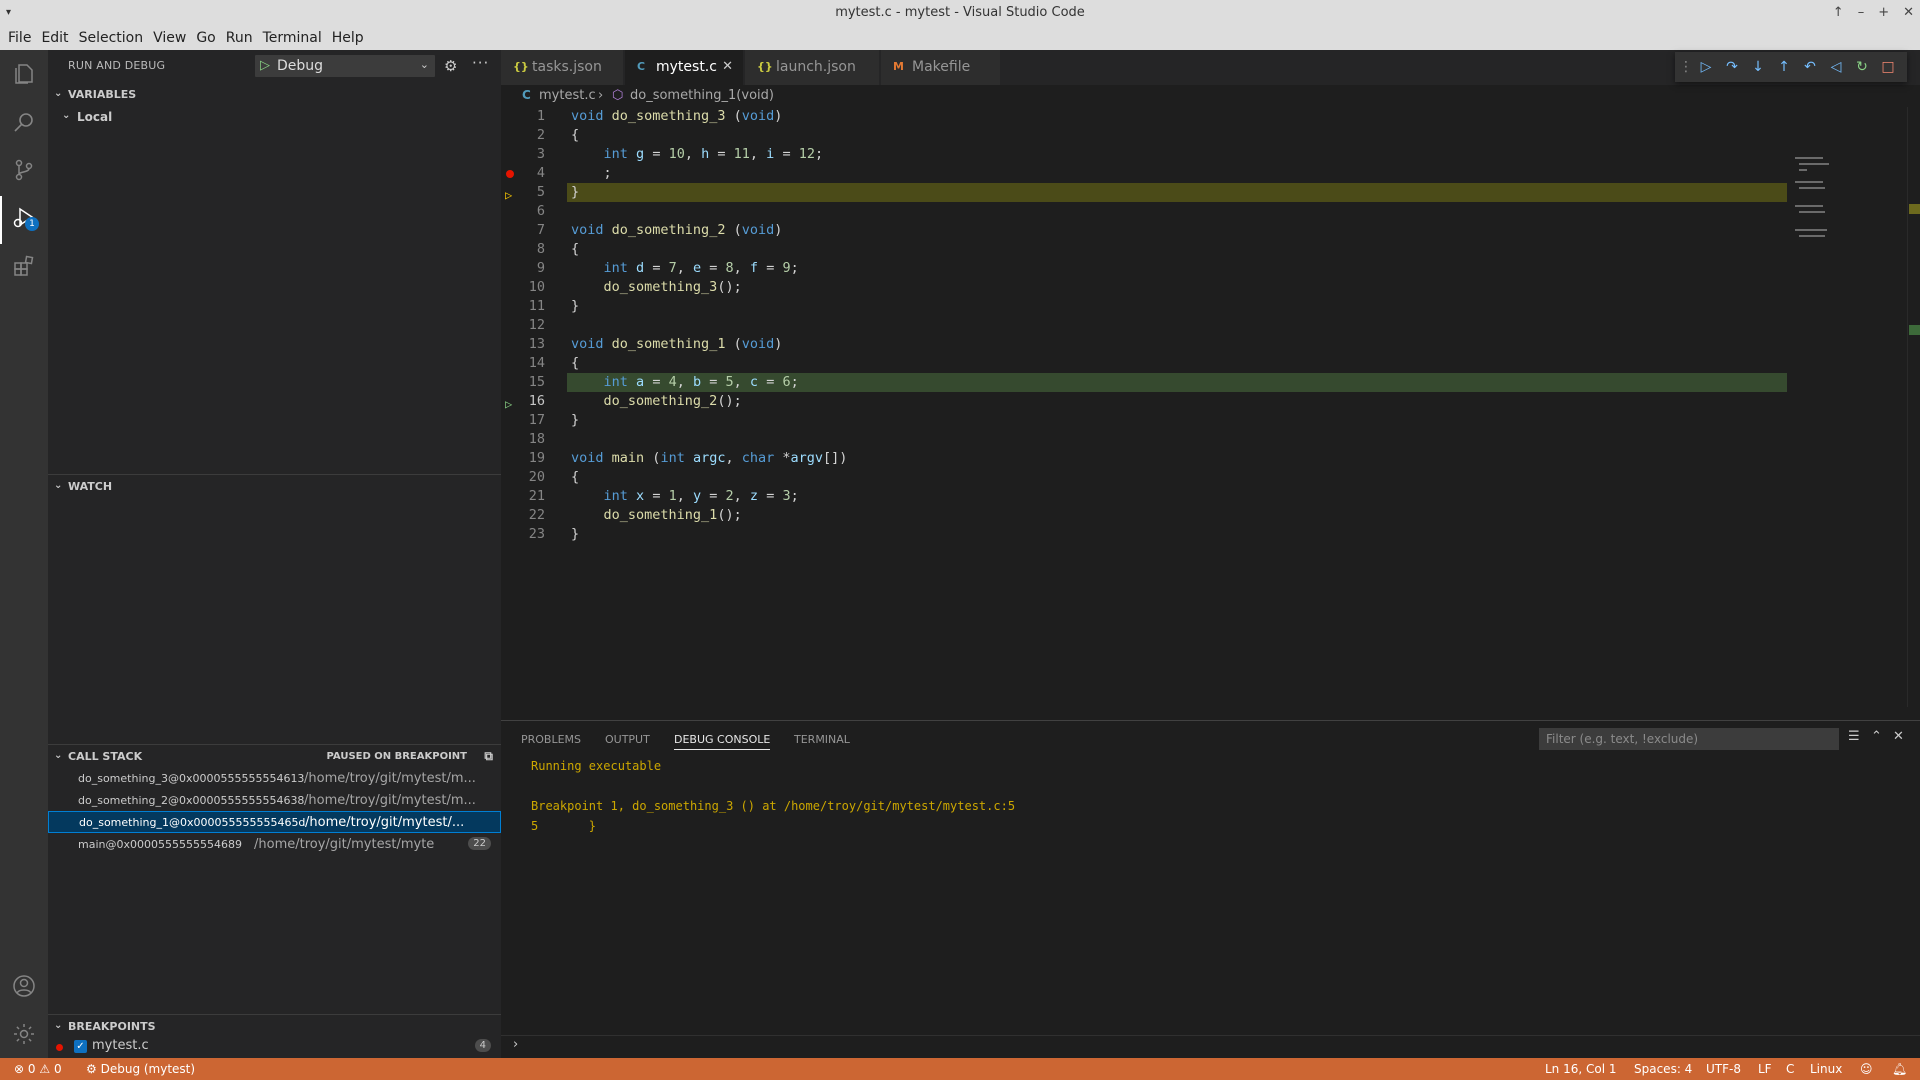 This screenshot has width=1920, height=1080. Describe the element at coordinates (24, 1034) in the screenshot. I see `manage-gear-icon` at that location.